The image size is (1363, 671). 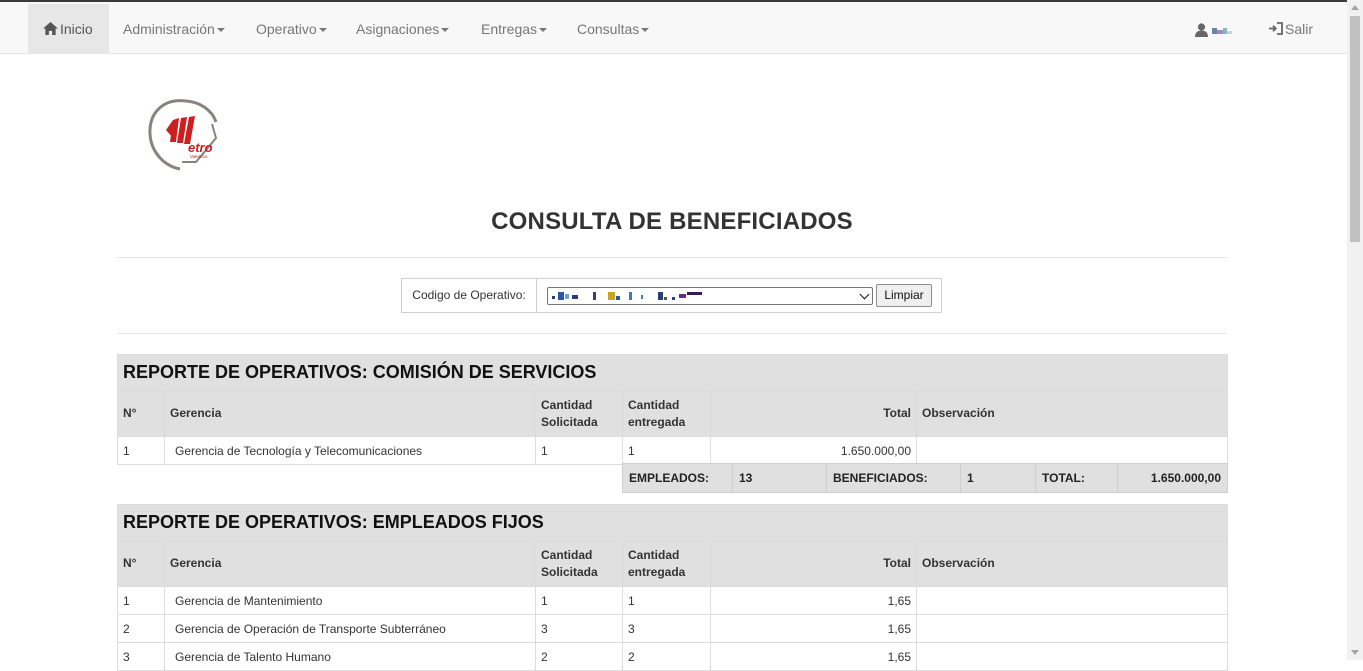 I want to click on table-row: 1 Gerencia de Mantenimiento 1 1 1,65, so click(x=673, y=600).